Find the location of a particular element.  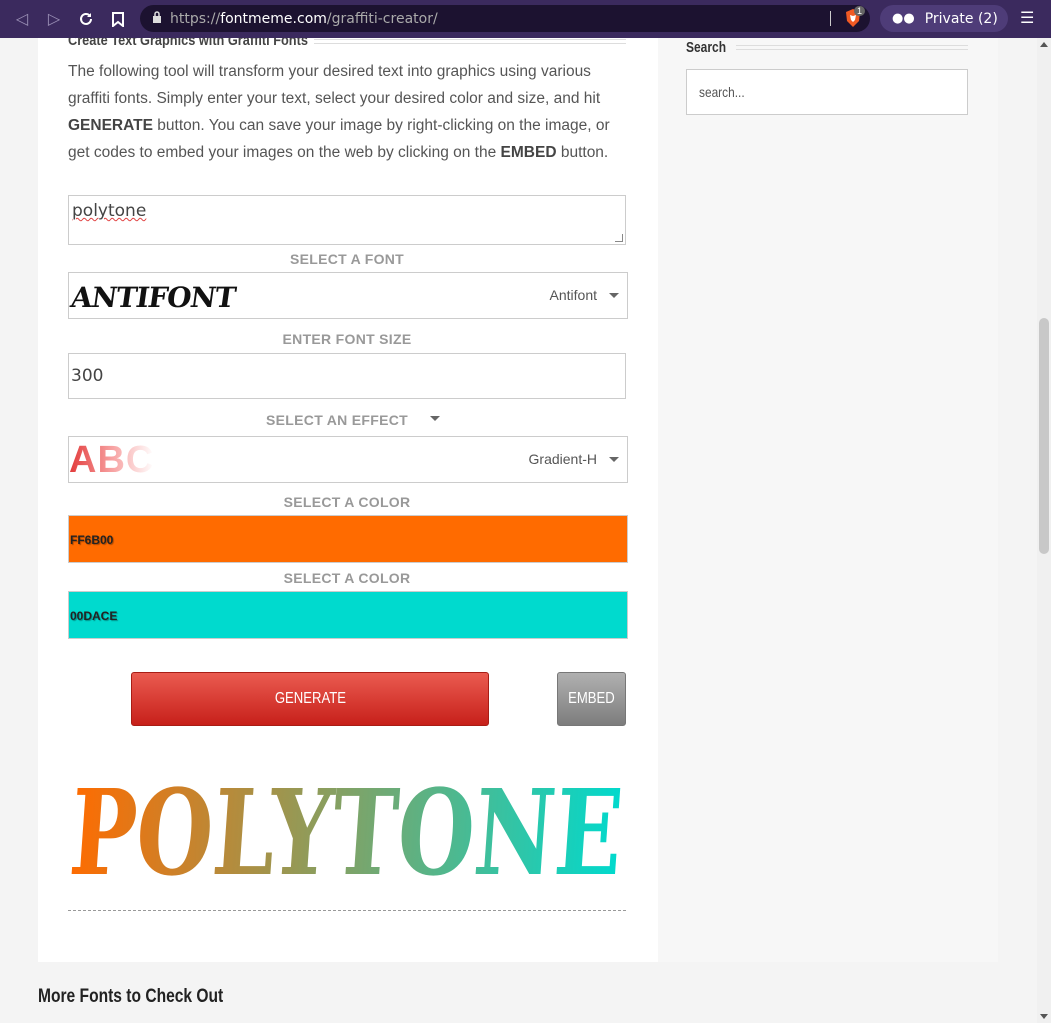

color1-picker: FF6B00 is located at coordinates (348, 539).